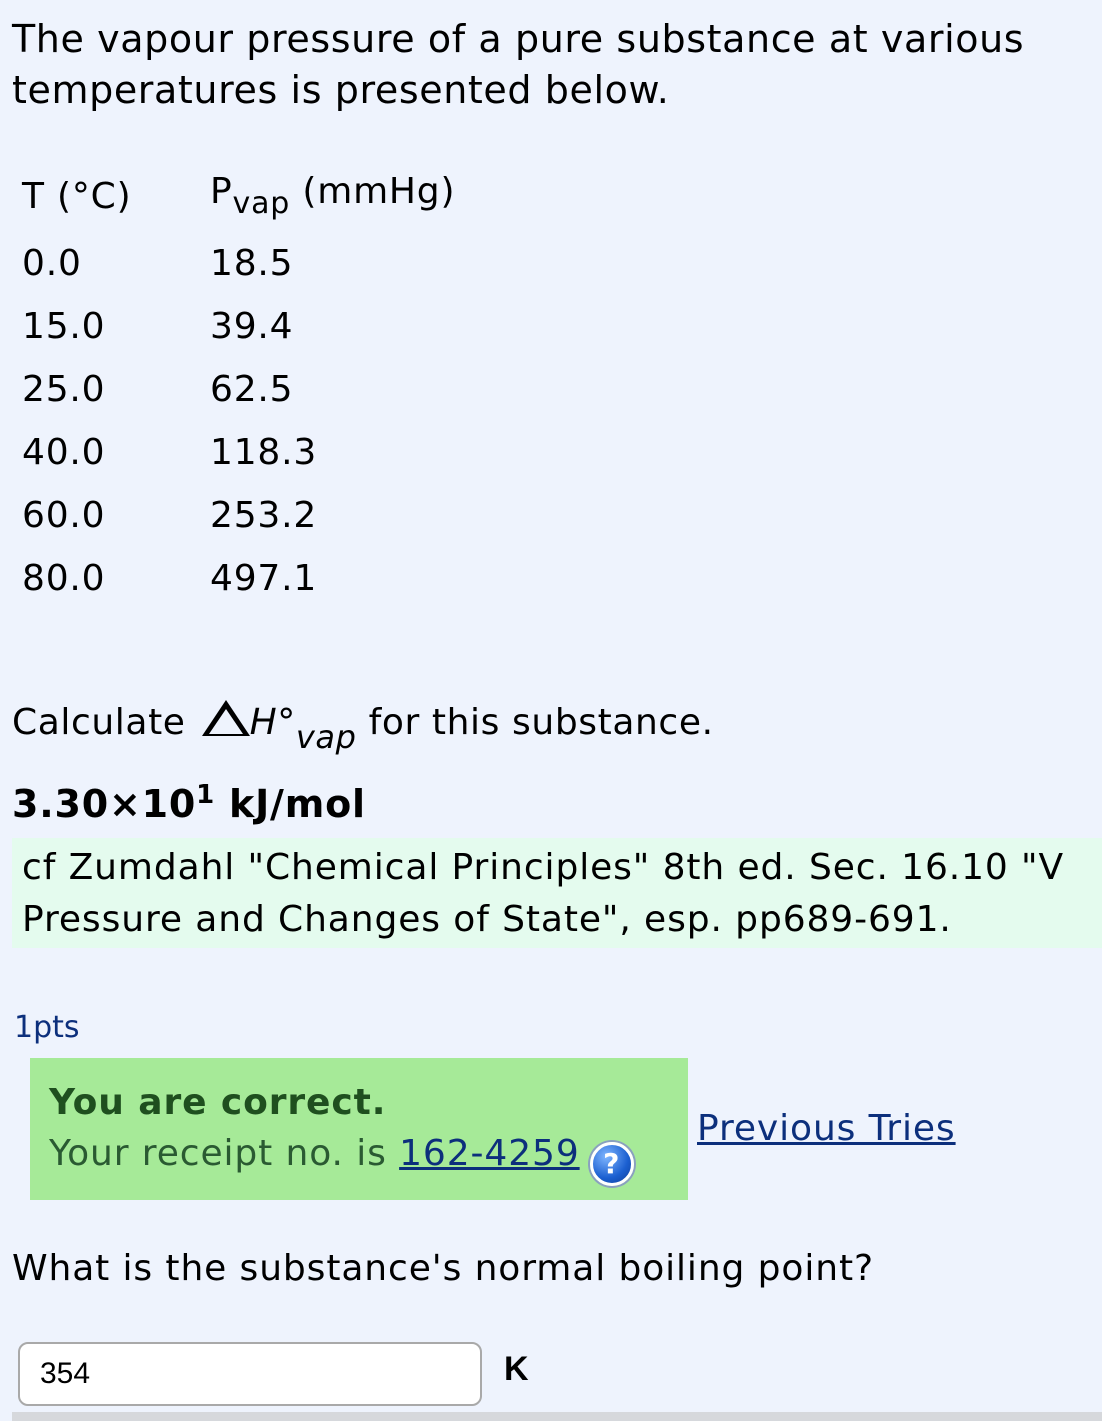  I want to click on pressure-cell: 253.2, so click(264, 515).